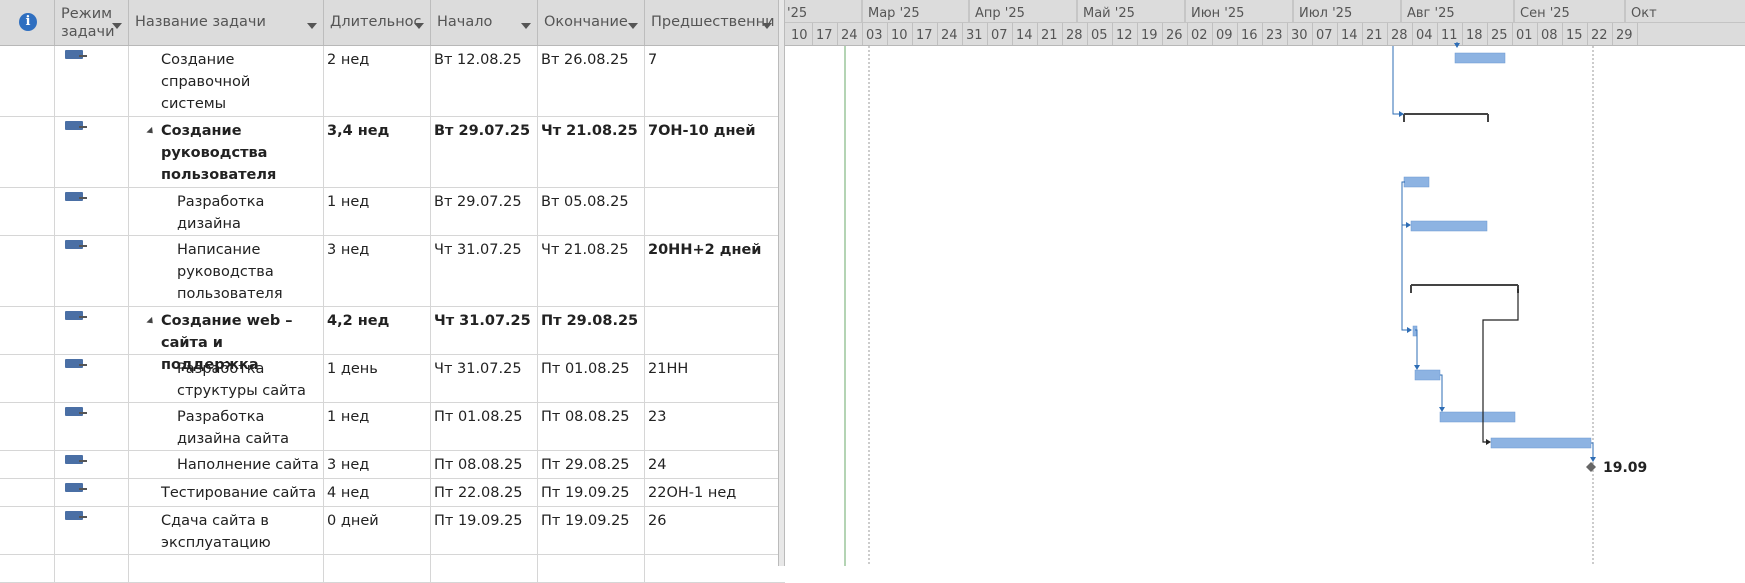  I want to click on start-cell: Вт 12.08.25, so click(484, 81).